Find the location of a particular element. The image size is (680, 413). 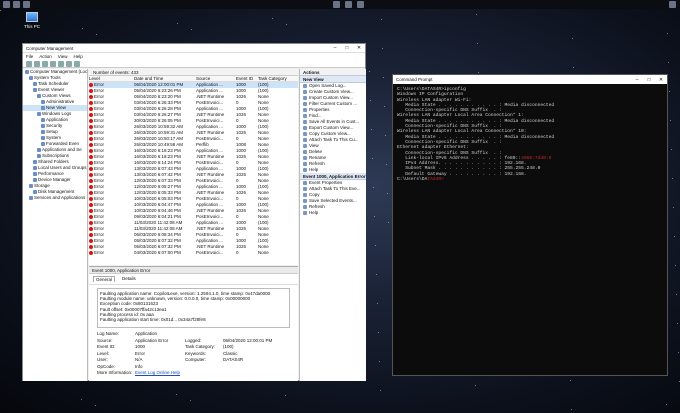

column-header: Task Category is located at coordinates (278, 78).